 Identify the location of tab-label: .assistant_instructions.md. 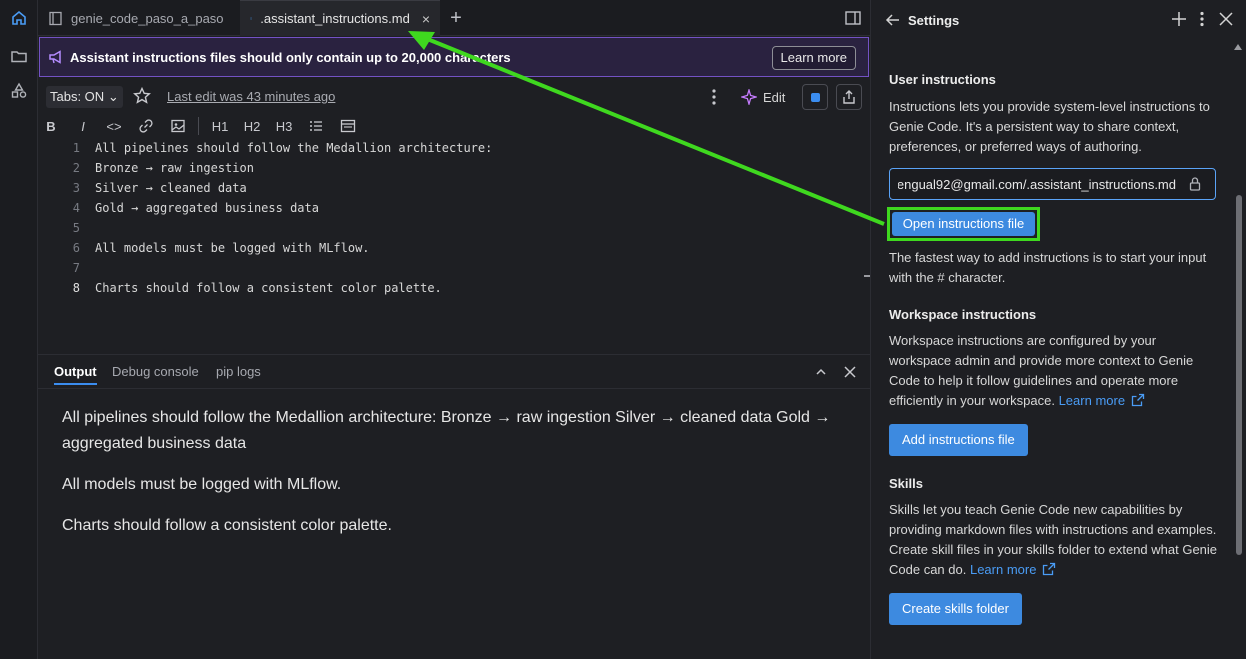
(335, 18).